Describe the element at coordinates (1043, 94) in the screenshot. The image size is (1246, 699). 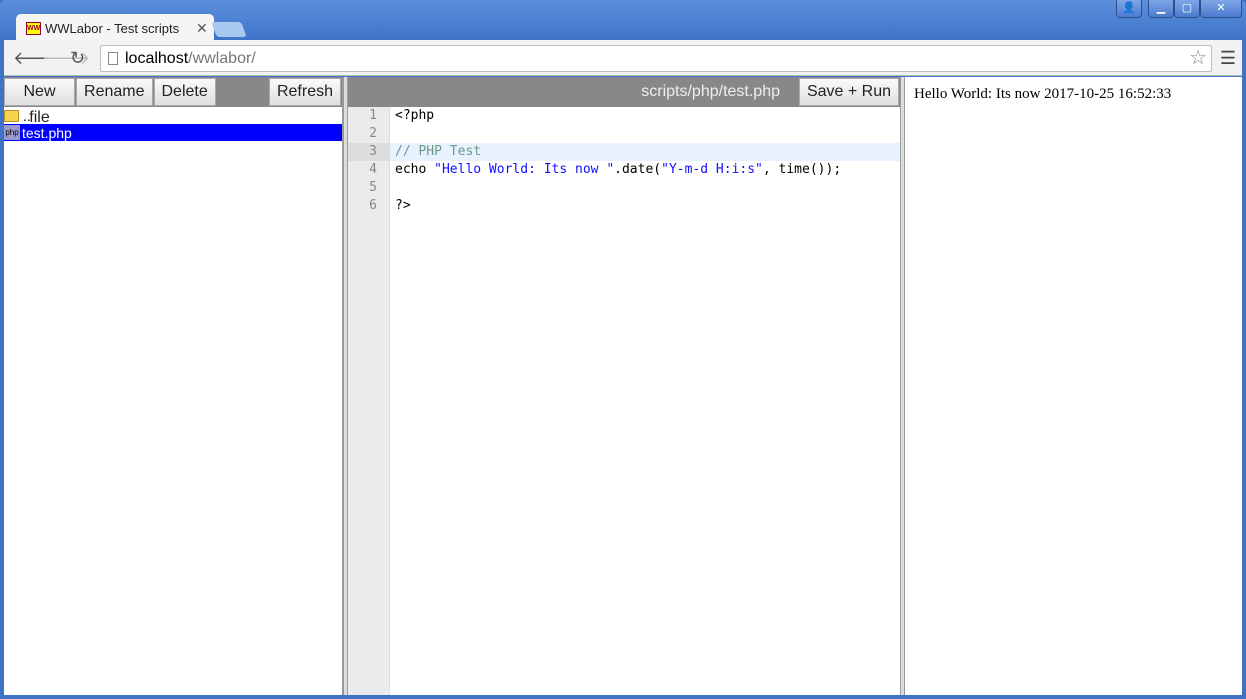
I see `output-text: Hello World: Its now 2017-10-25 16:52:33` at that location.